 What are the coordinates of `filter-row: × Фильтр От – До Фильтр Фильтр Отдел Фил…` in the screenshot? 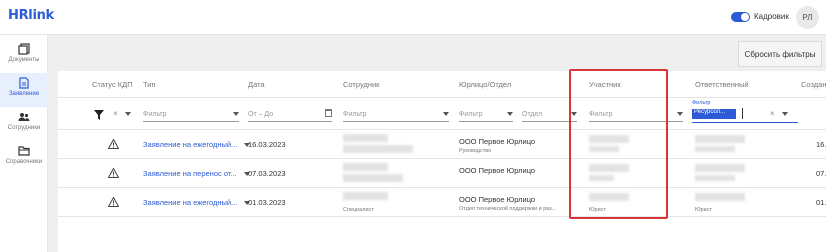 It's located at (442, 114).